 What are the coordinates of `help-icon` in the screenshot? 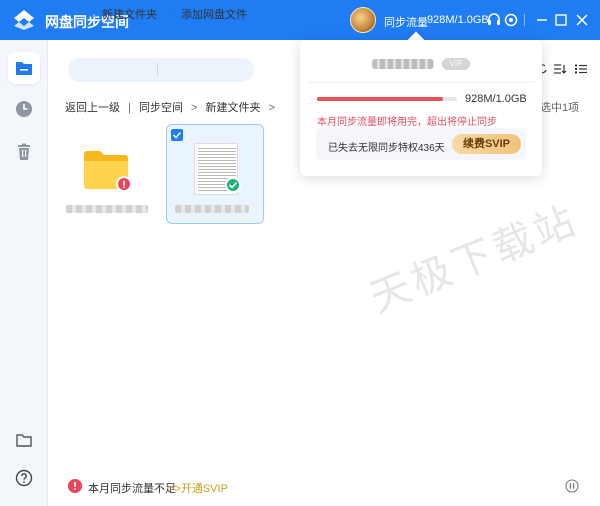 It's located at (24, 478).